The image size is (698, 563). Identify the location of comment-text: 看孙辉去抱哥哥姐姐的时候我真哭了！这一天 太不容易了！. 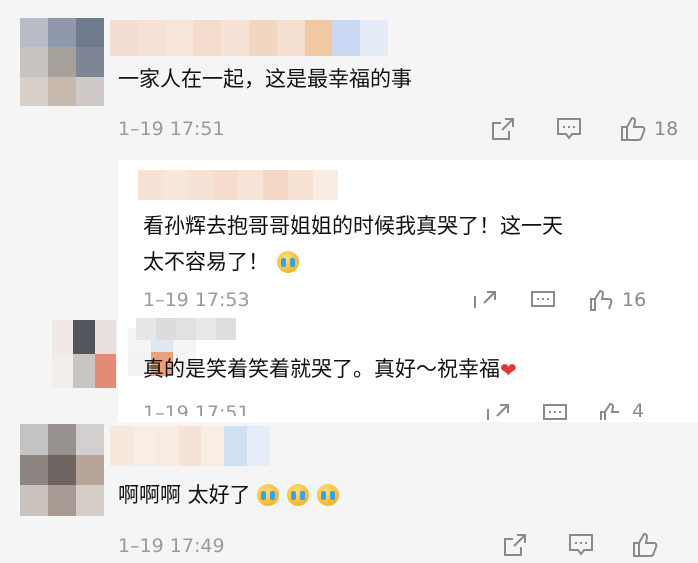
(353, 244).